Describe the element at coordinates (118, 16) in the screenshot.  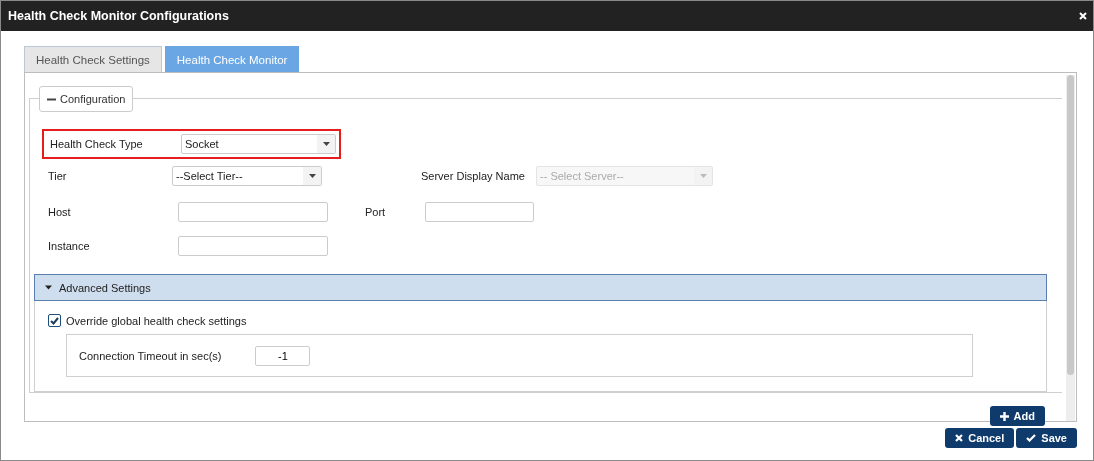
I see `window-title: Health Check Monitor Configurations` at that location.